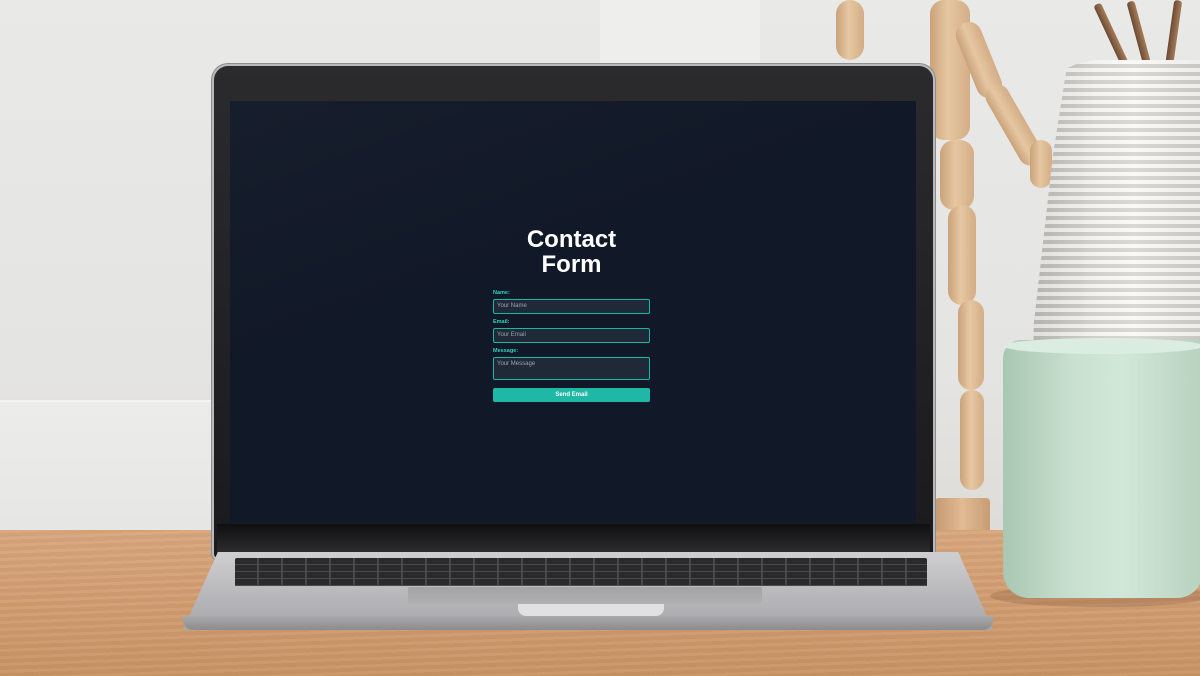 The height and width of the screenshot is (676, 1200). What do you see at coordinates (571, 335) in the screenshot?
I see `email-input: Your Email` at bounding box center [571, 335].